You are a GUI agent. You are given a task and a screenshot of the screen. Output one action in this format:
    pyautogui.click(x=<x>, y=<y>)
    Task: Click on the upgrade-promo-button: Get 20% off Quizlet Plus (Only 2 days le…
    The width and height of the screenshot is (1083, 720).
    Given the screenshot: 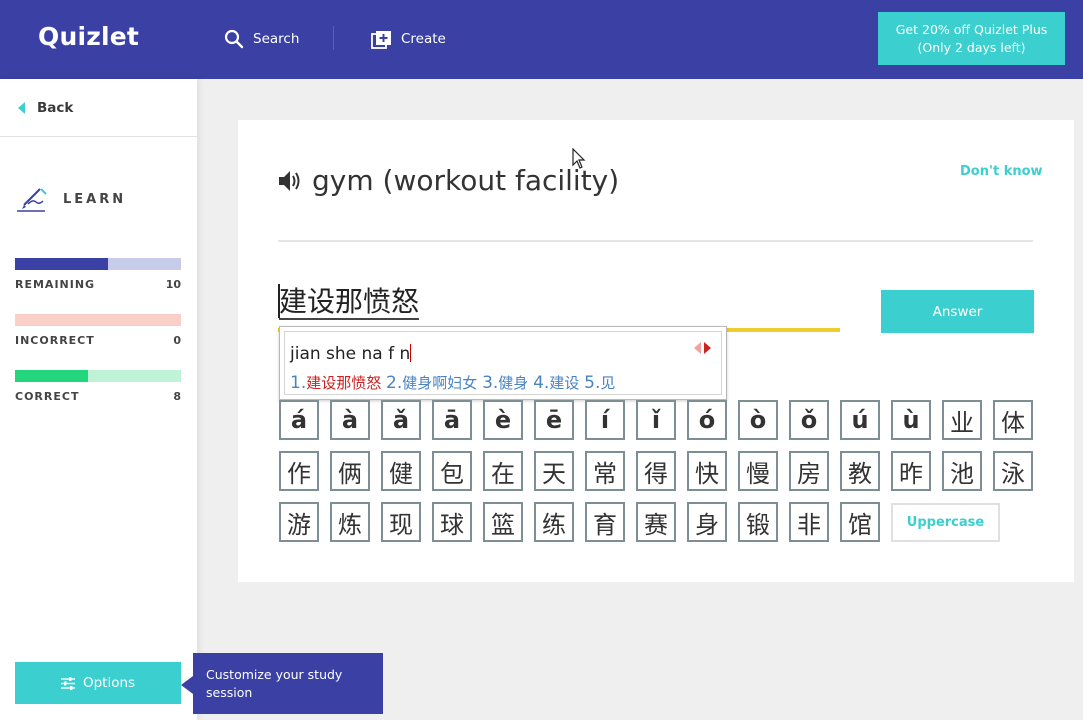 What is the action you would take?
    pyautogui.click(x=971, y=38)
    